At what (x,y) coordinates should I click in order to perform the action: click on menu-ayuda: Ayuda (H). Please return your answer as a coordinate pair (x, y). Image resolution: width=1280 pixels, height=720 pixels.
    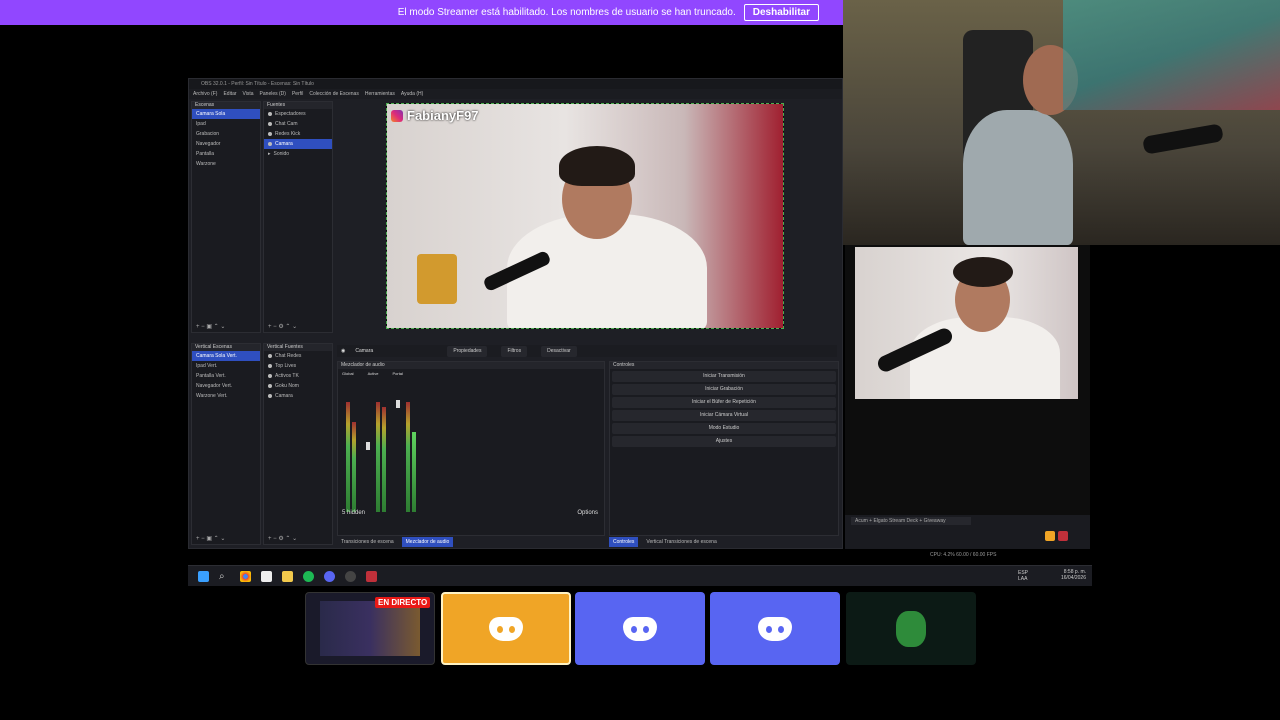
    Looking at the image, I should click on (412, 94).